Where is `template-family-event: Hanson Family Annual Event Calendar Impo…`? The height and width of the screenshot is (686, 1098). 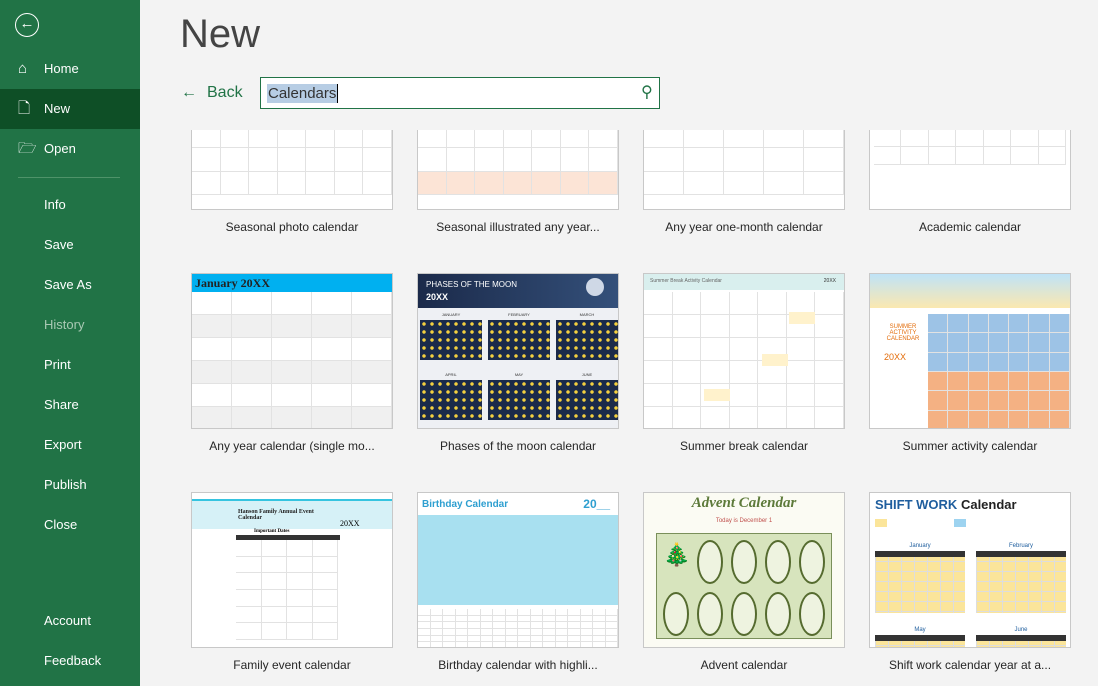 template-family-event: Hanson Family Annual Event Calendar Impo… is located at coordinates (292, 582).